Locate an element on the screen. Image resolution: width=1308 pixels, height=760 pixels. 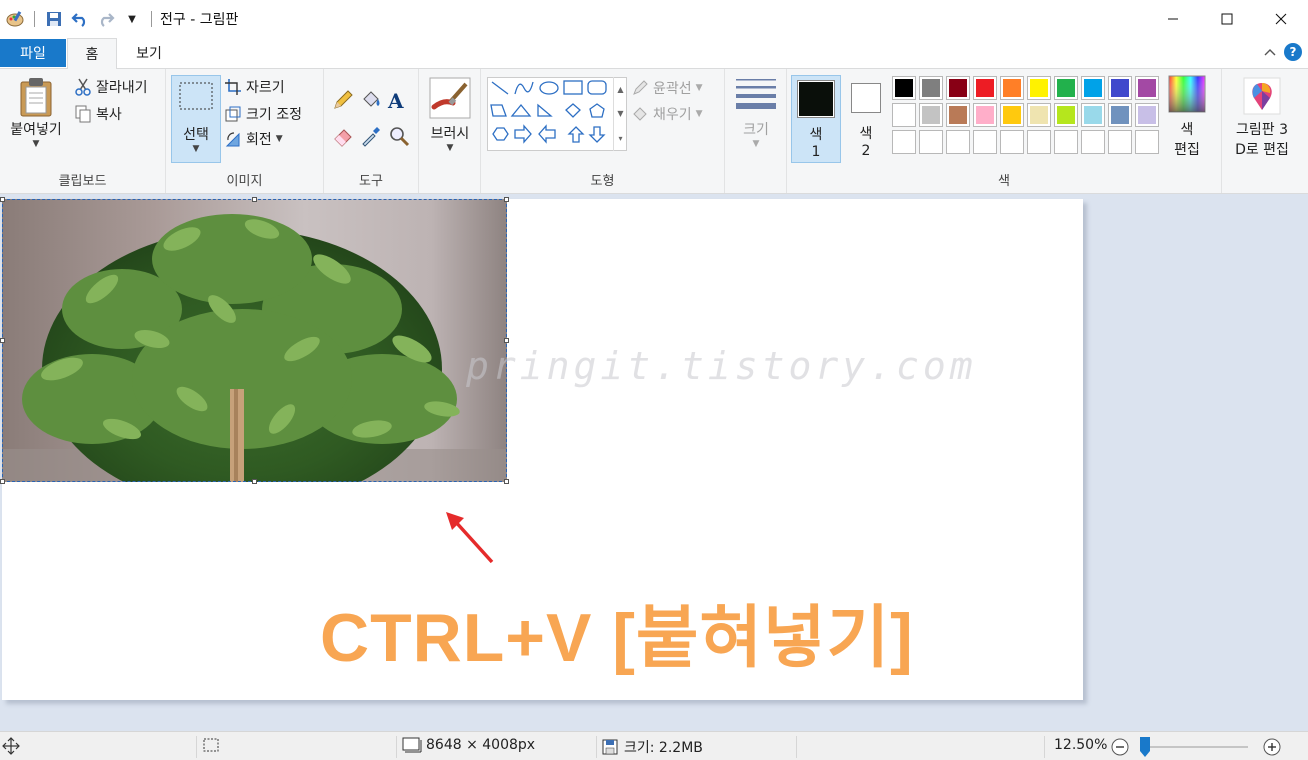
shapes-gallery-scroll: ▲ ▼ ▾ is located at coordinates (620, 114).